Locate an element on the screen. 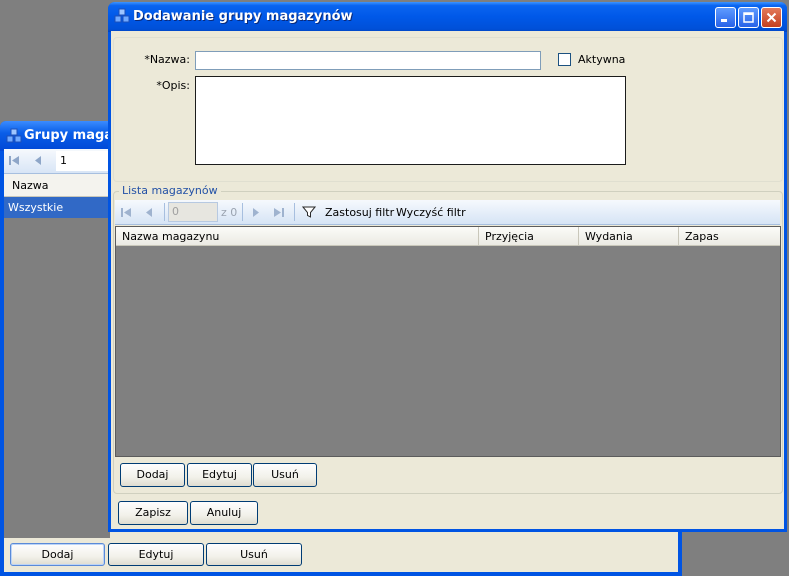 This screenshot has height=576, width=789. name-input is located at coordinates (368, 60).